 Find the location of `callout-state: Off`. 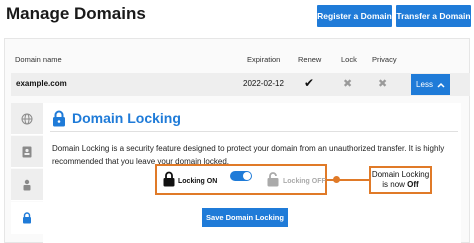

callout-state: Off is located at coordinates (413, 184).